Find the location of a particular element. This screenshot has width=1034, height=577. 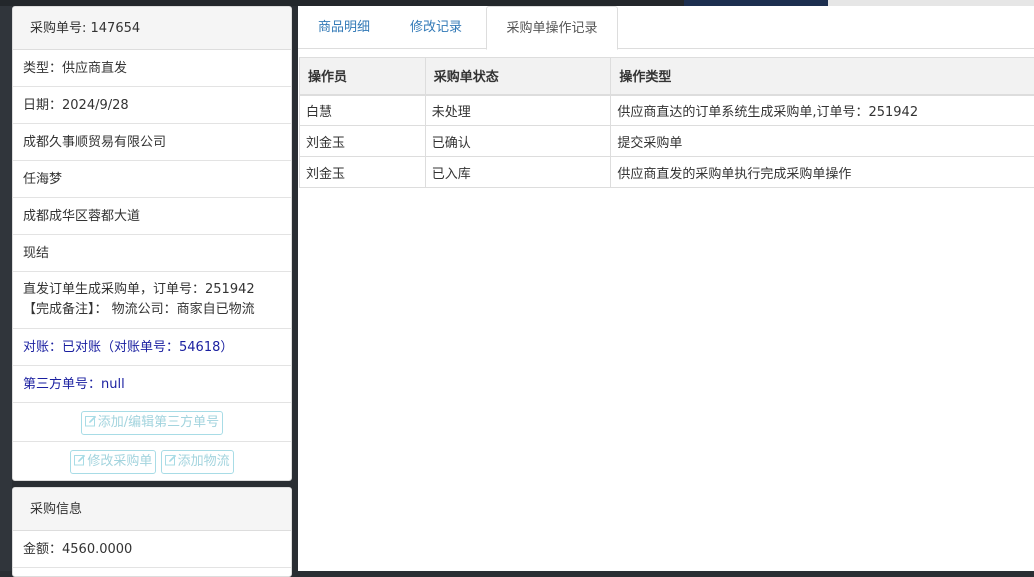

modify-order-button: 修改采购单 is located at coordinates (113, 462).